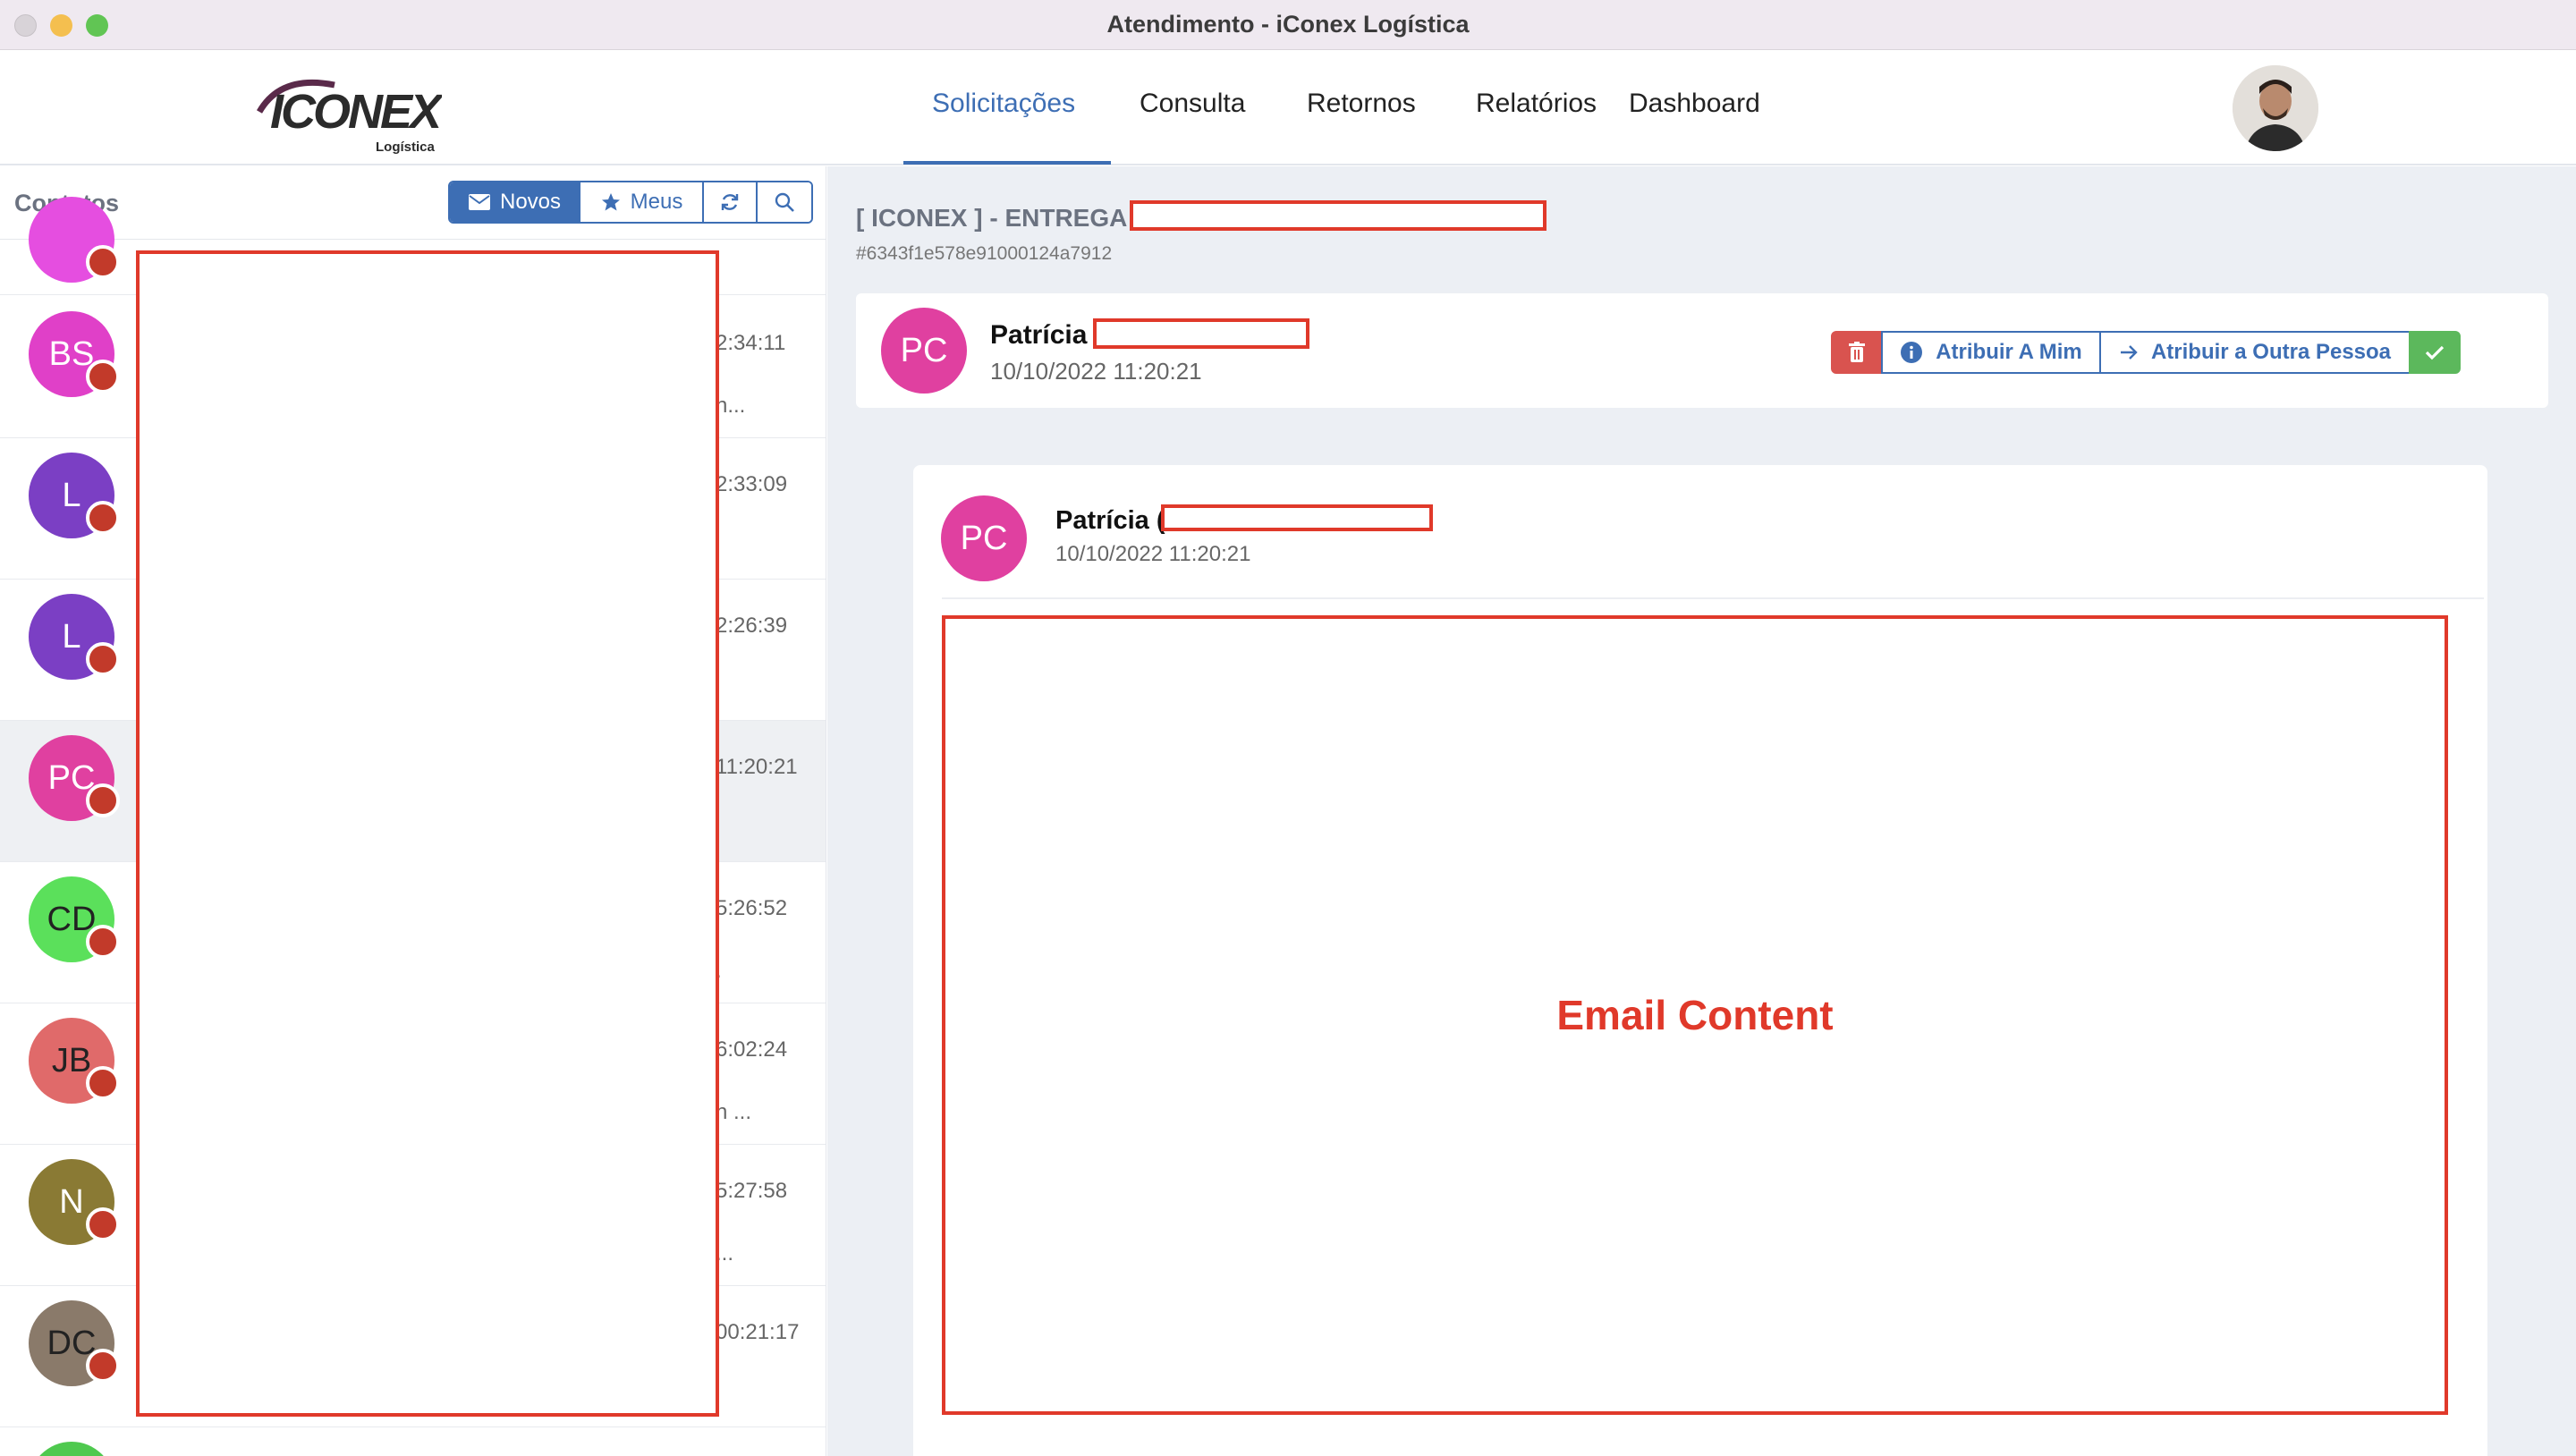  I want to click on assign-to-me-button: Atribuir A Mim, so click(1991, 352).